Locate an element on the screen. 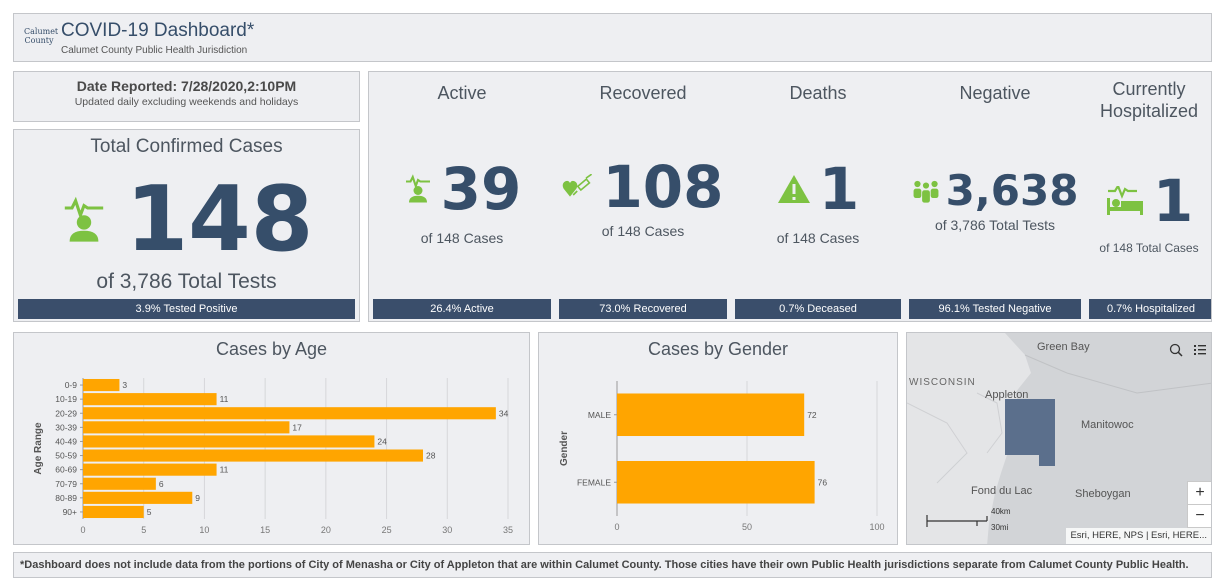 The height and width of the screenshot is (582, 1212). data-label: 9 is located at coordinates (197, 498).